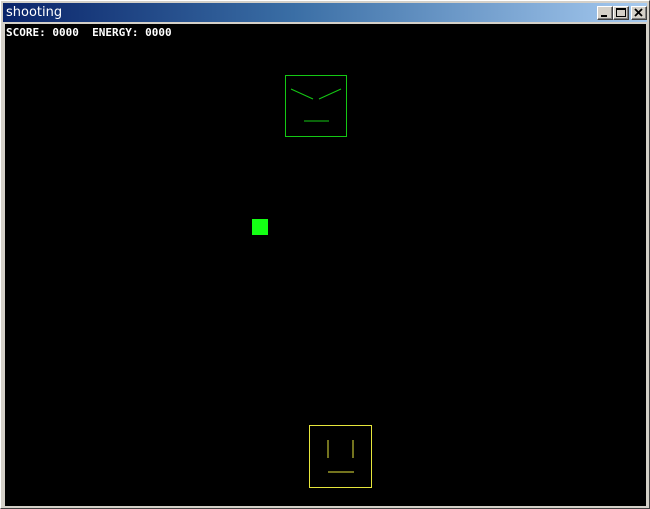  Describe the element at coordinates (89, 32) in the screenshot. I see `hud: SCORE: 0000 ENERGY: 0000` at that location.